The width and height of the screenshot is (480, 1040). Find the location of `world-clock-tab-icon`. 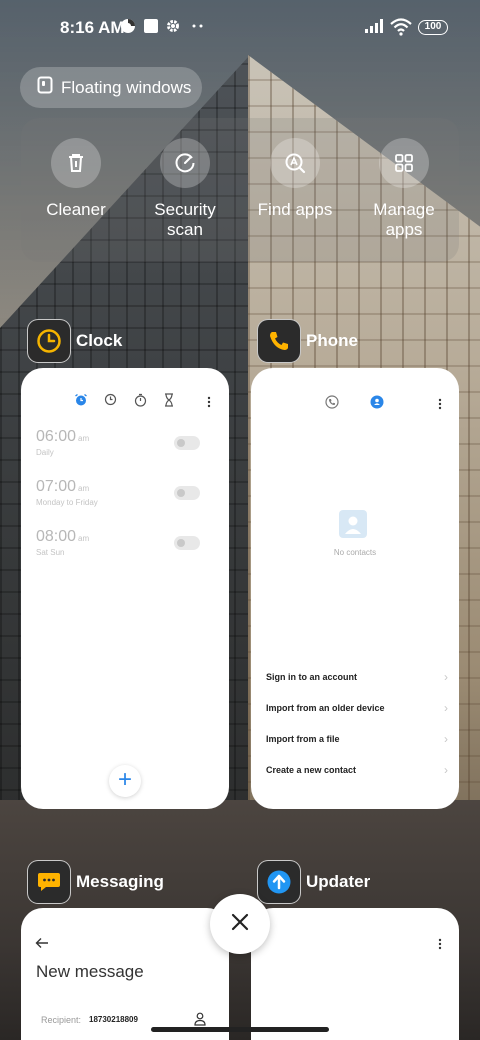

world-clock-tab-icon is located at coordinates (110, 402).